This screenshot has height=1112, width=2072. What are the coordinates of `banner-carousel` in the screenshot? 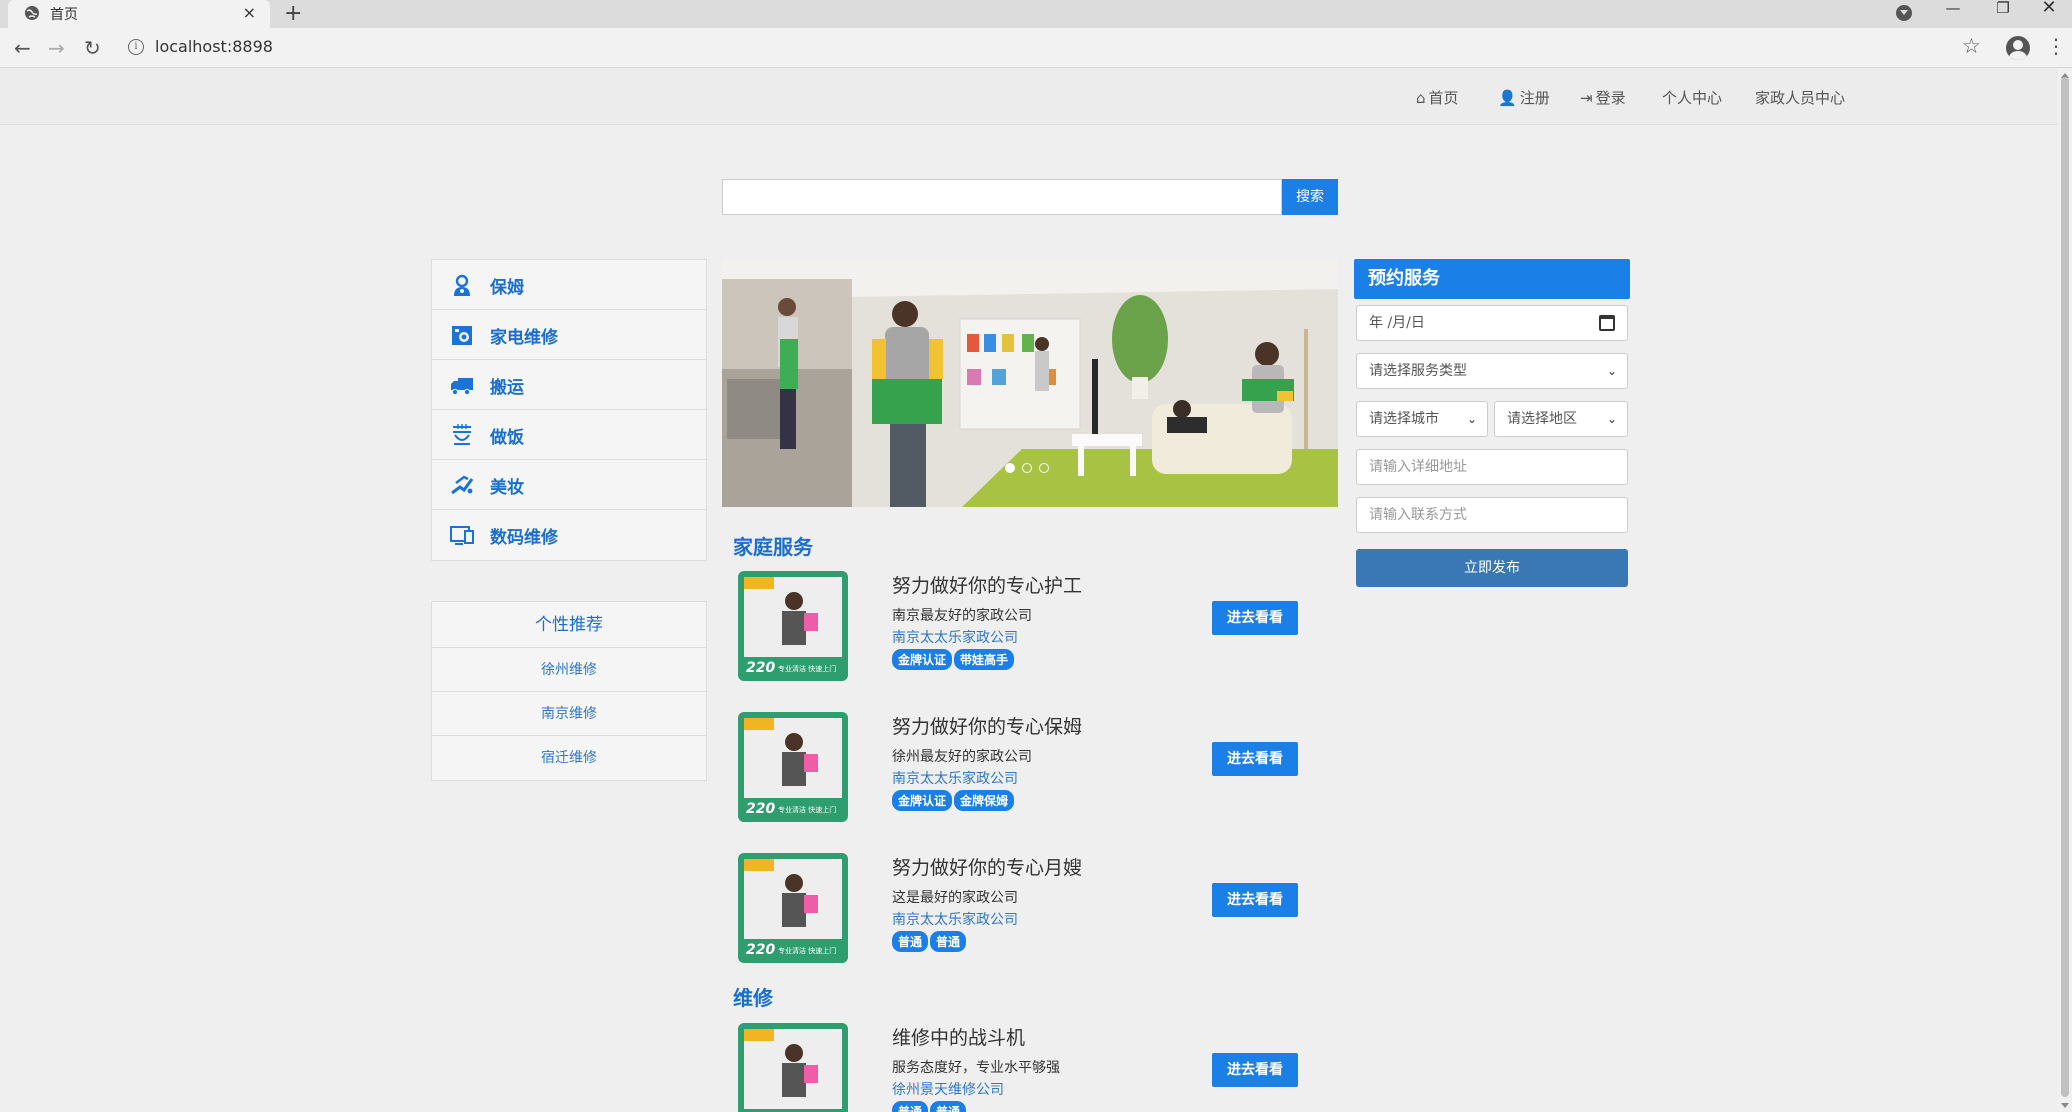 It's located at (1030, 383).